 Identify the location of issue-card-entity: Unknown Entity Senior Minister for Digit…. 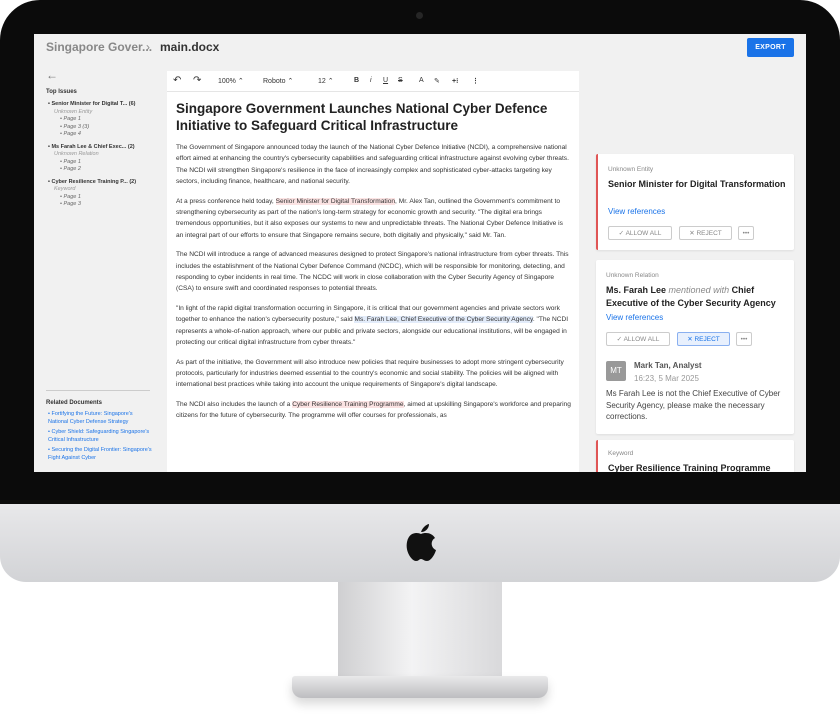
(695, 202).